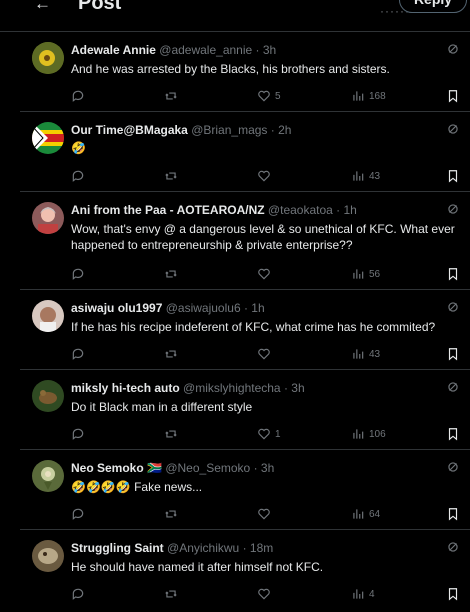 The width and height of the screenshot is (470, 612). I want to click on top-bar: ← Post ······ Reply, so click(235, 16).